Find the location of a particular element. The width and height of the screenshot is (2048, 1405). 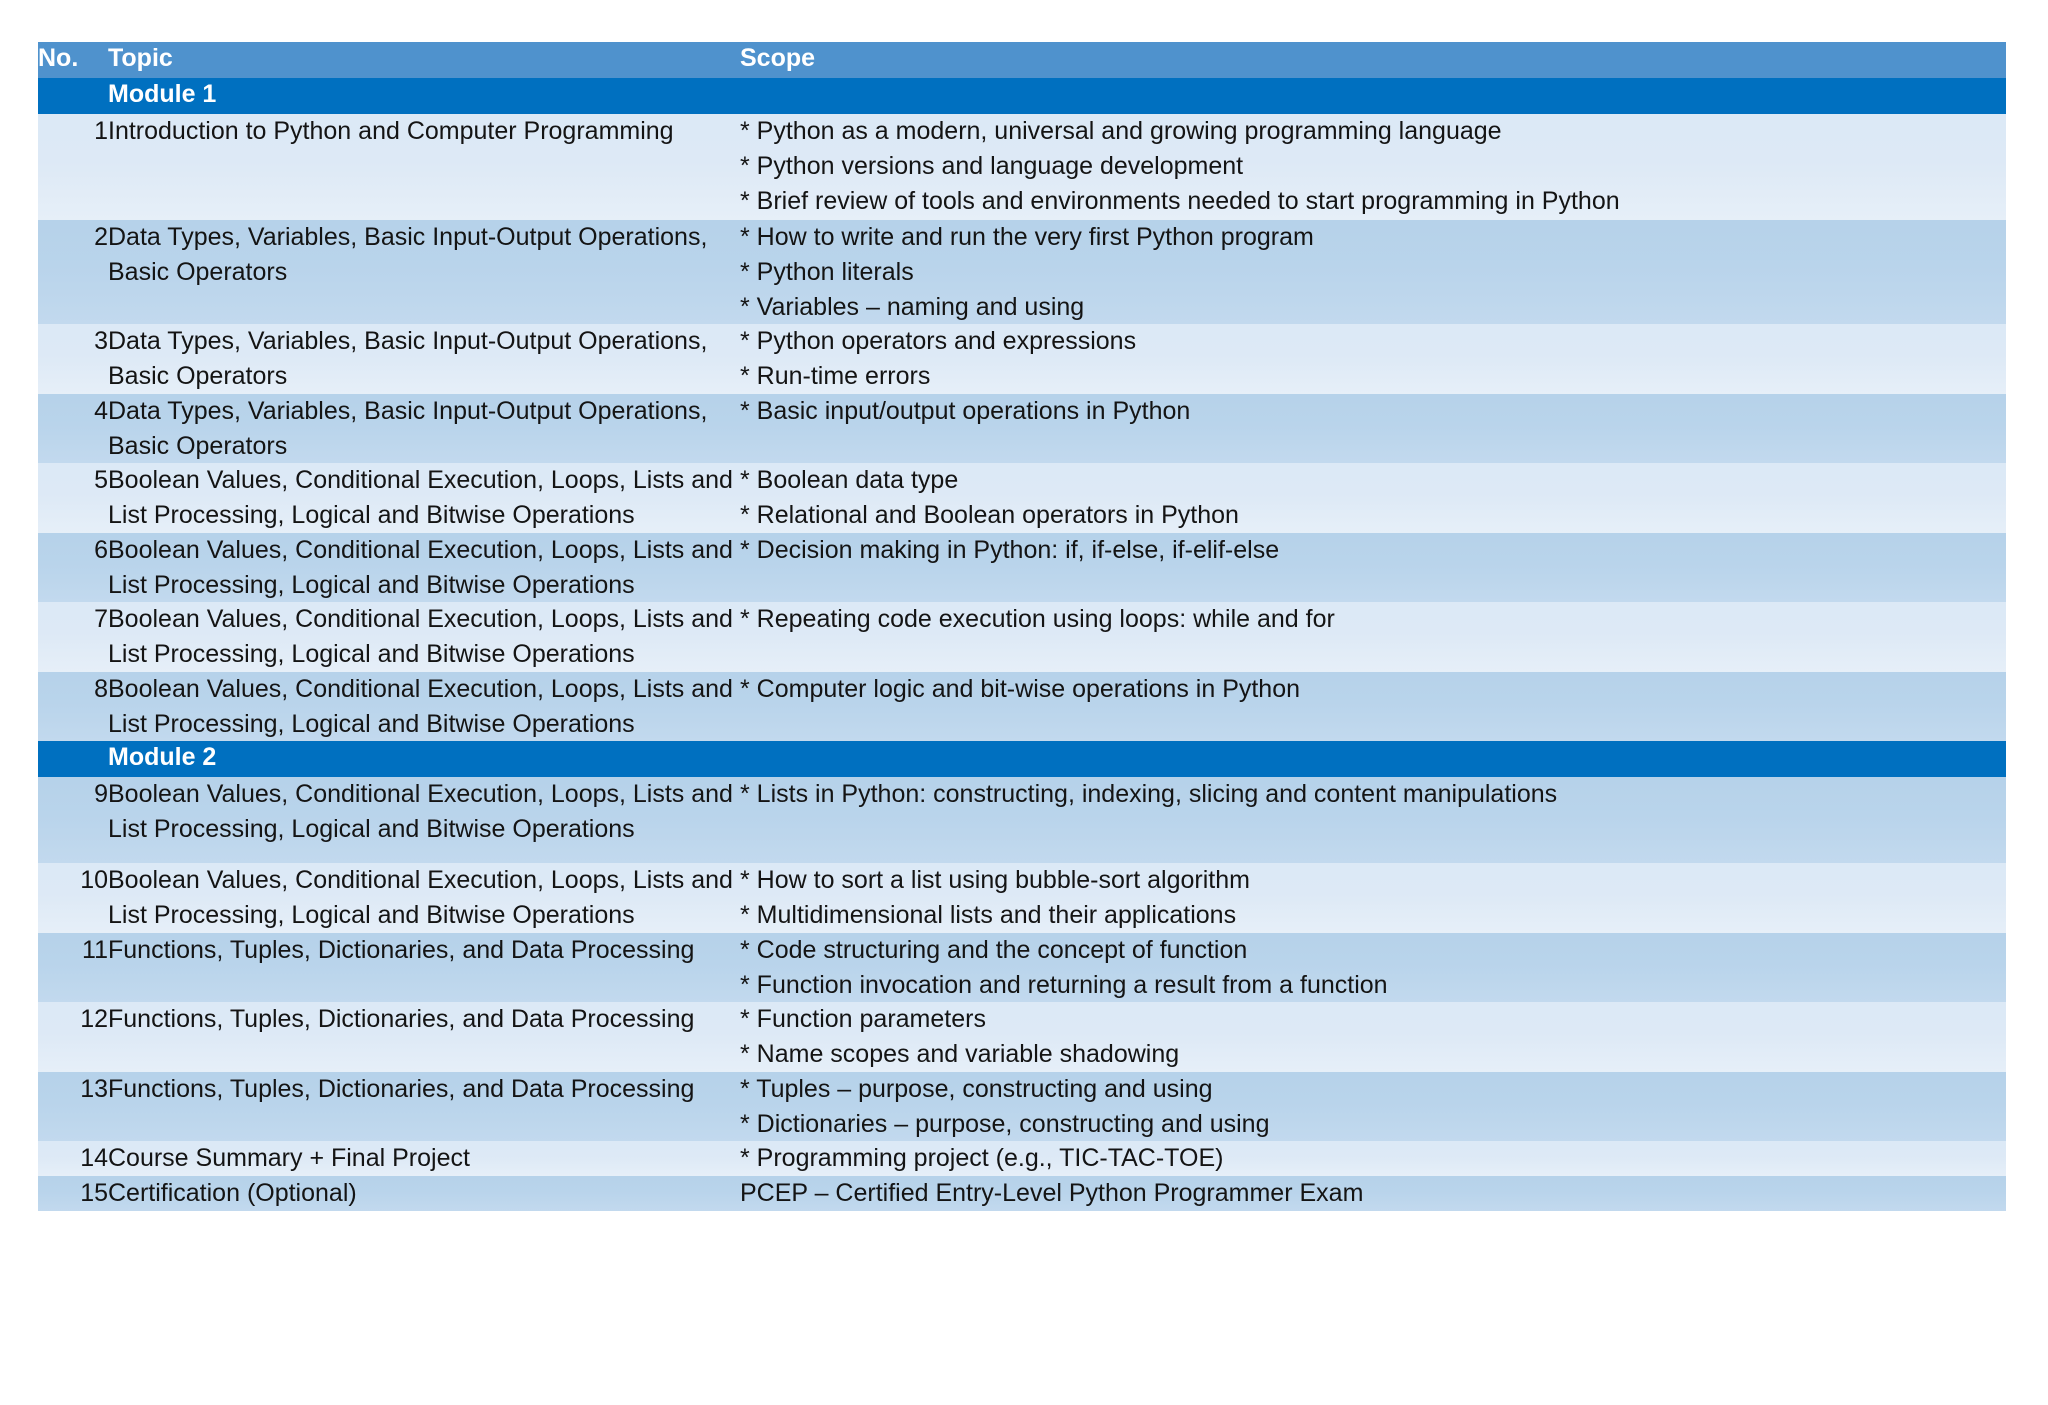

module-header-row: Module 2 is located at coordinates (1022, 759).